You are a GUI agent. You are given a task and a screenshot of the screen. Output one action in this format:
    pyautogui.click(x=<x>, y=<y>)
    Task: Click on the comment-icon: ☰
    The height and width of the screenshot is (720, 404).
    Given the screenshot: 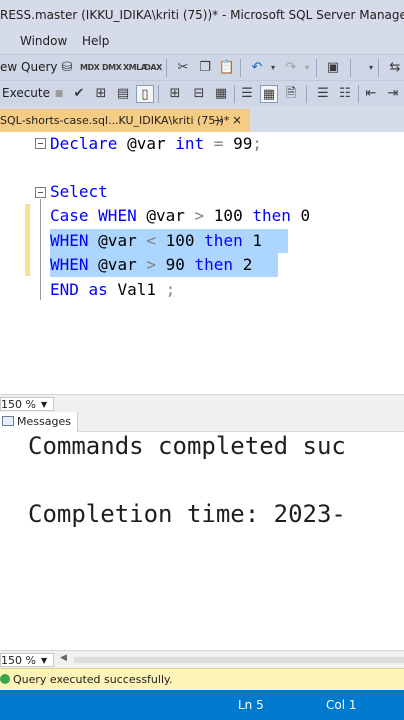 What is the action you would take?
    pyautogui.click(x=323, y=94)
    